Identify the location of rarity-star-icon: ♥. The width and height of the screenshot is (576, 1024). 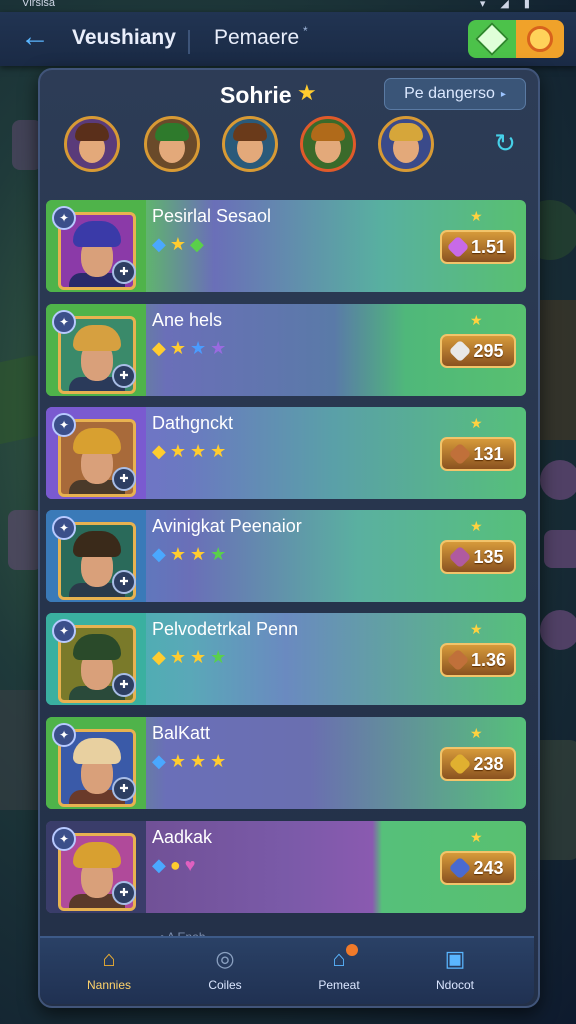
(191, 865).